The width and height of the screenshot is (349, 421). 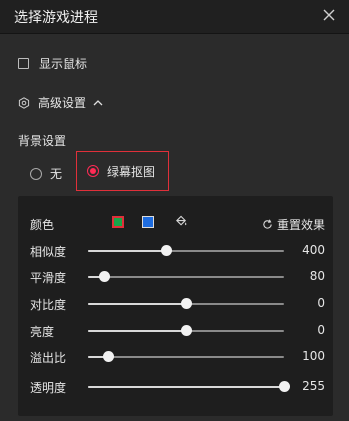 I want to click on smoothness-slider-row: 平滑度 80, so click(x=177, y=277).